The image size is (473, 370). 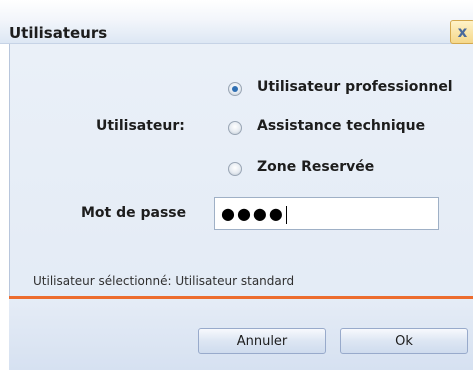 What do you see at coordinates (316, 167) in the screenshot?
I see `option-label-reserved: Zone Reservée` at bounding box center [316, 167].